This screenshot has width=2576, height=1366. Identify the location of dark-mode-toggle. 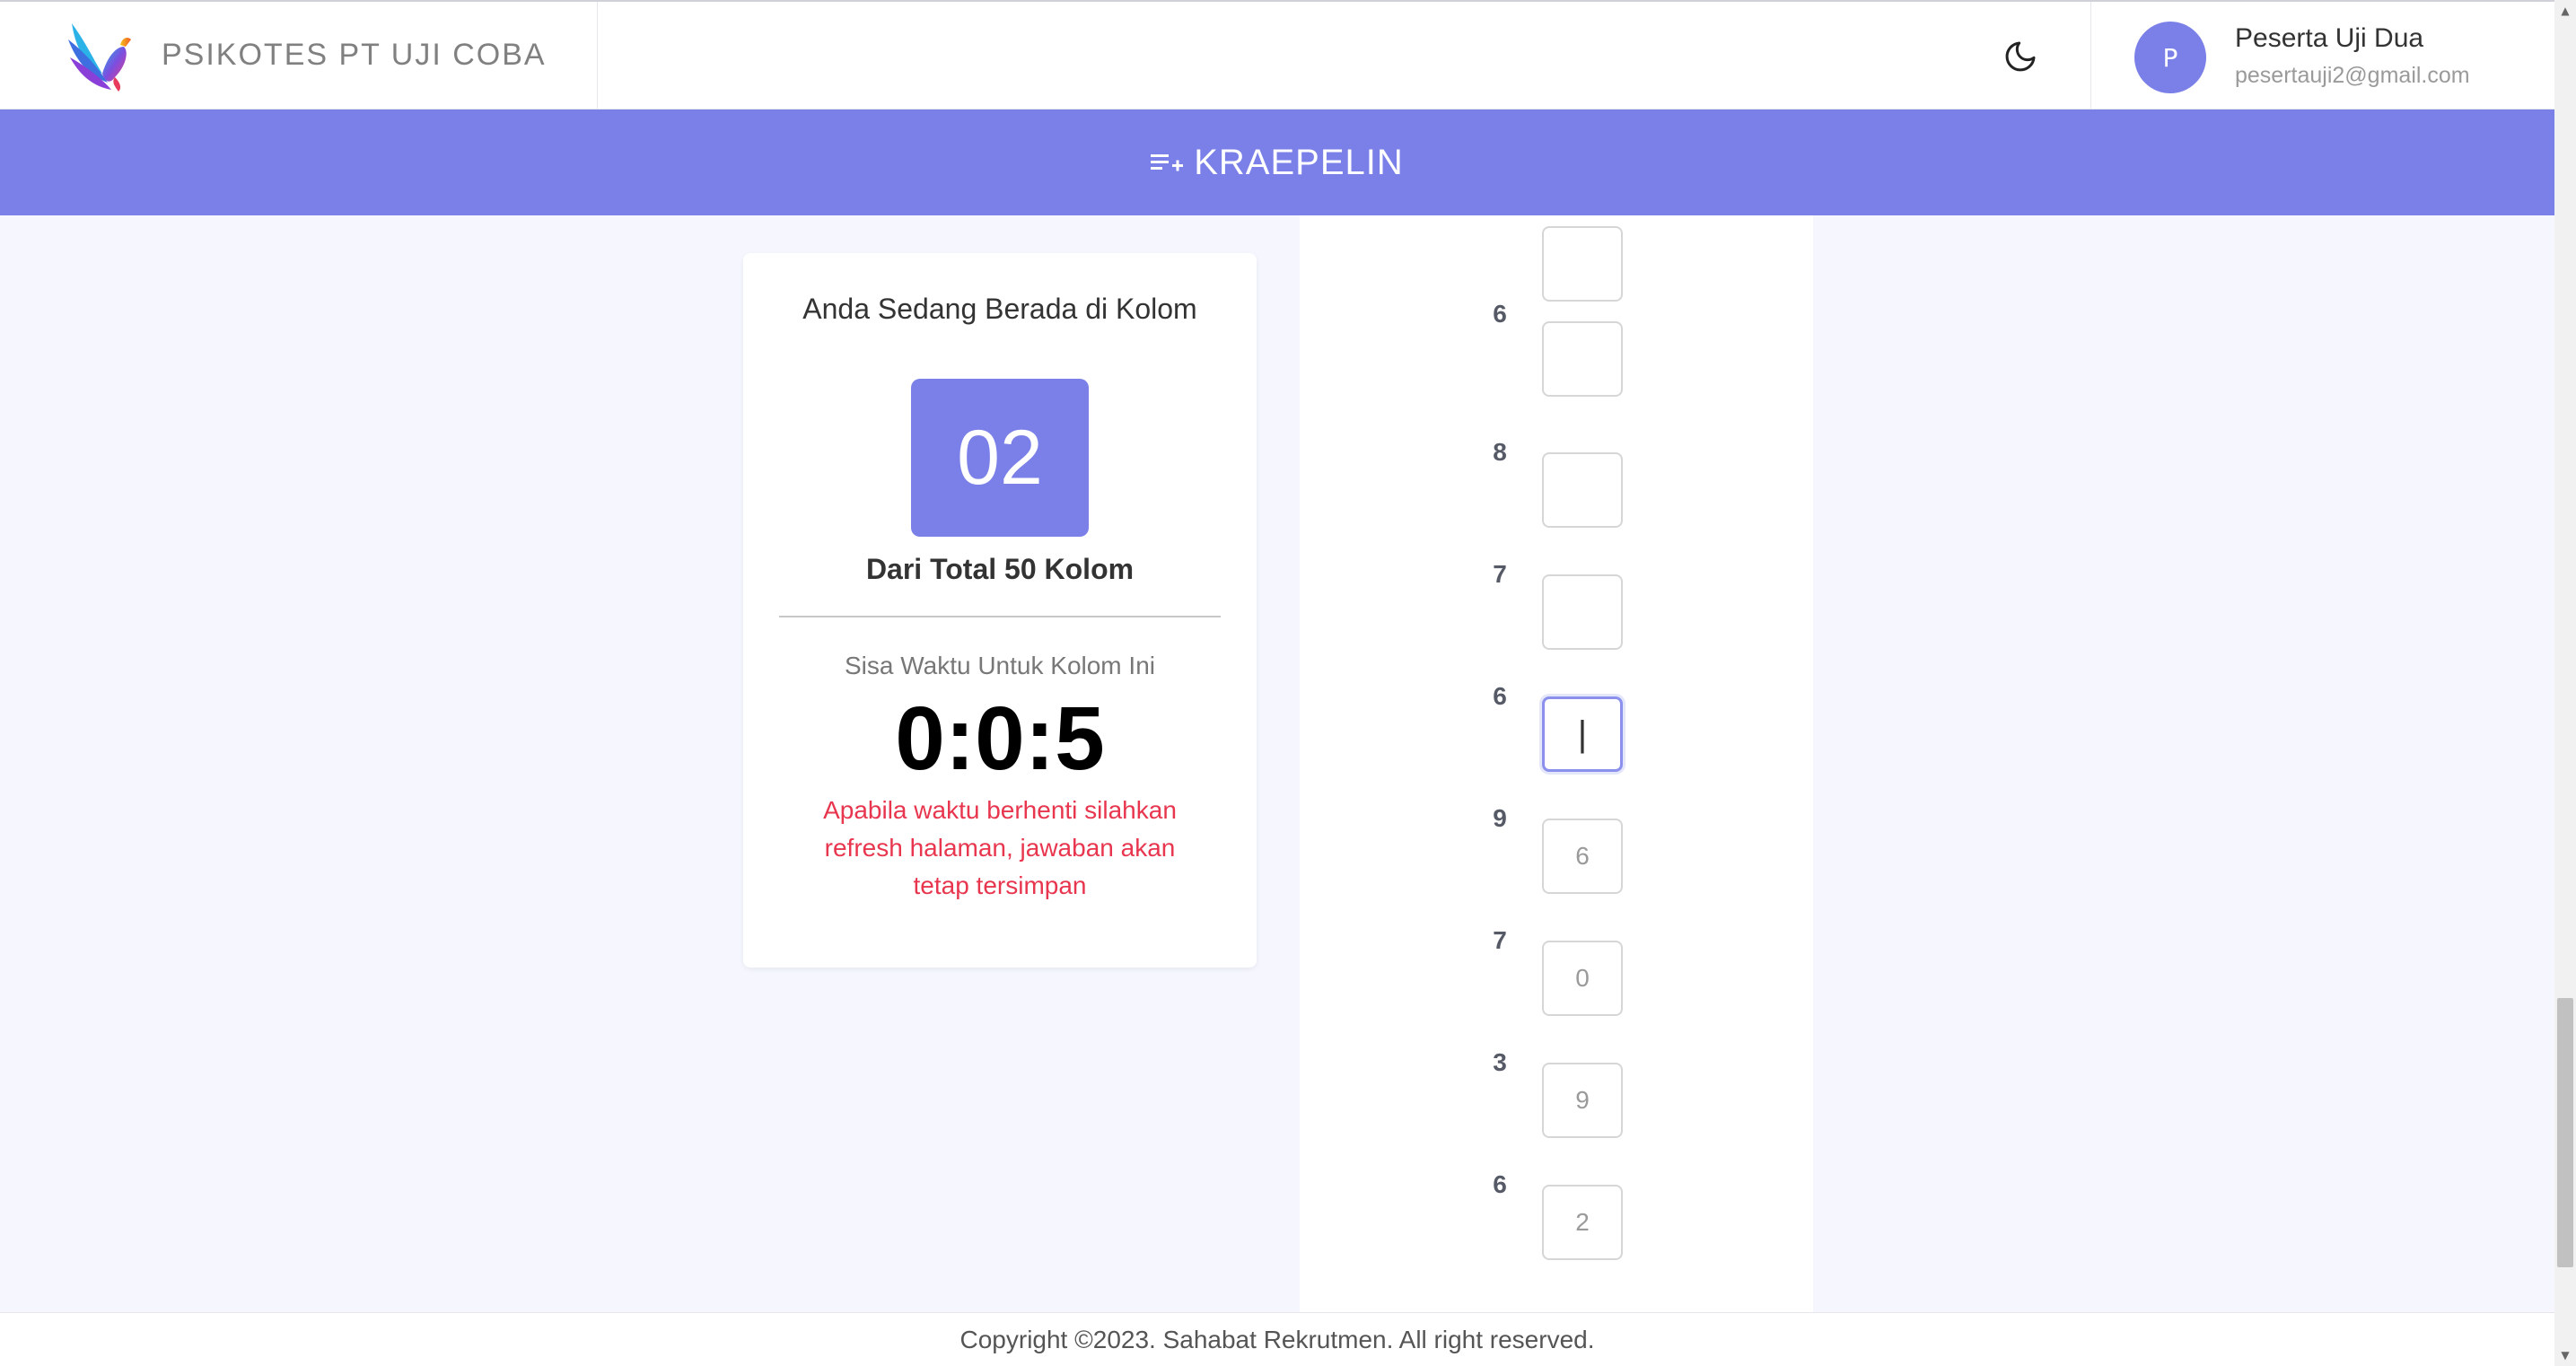
(2021, 56).